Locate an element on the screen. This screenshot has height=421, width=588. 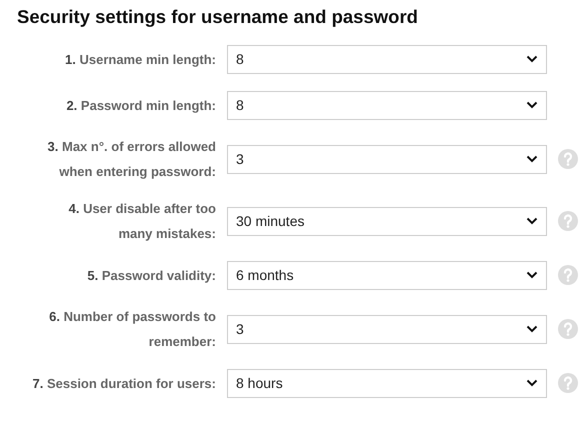
setting-label: 2. Password min length: is located at coordinates (140, 105).